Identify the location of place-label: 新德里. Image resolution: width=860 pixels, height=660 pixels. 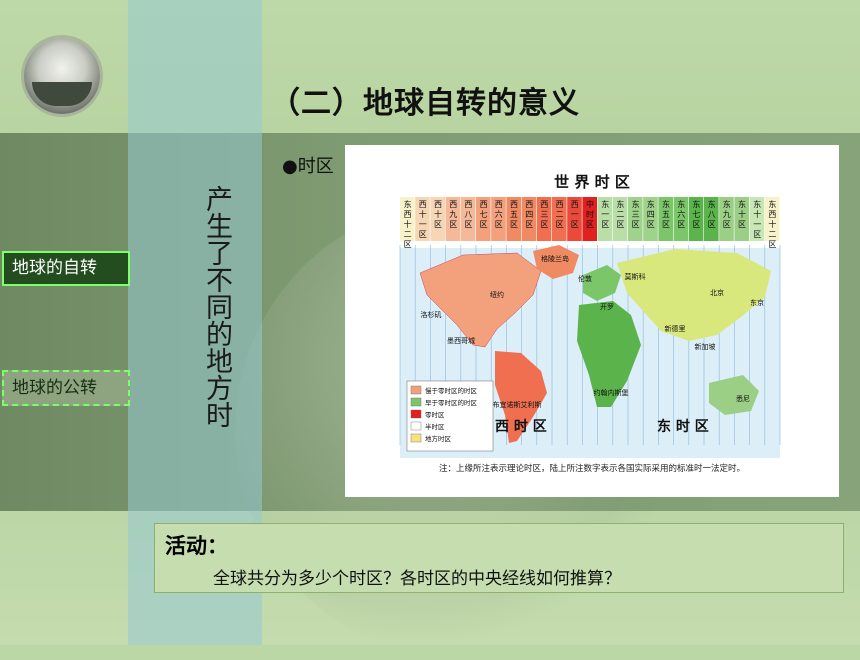
(675, 328).